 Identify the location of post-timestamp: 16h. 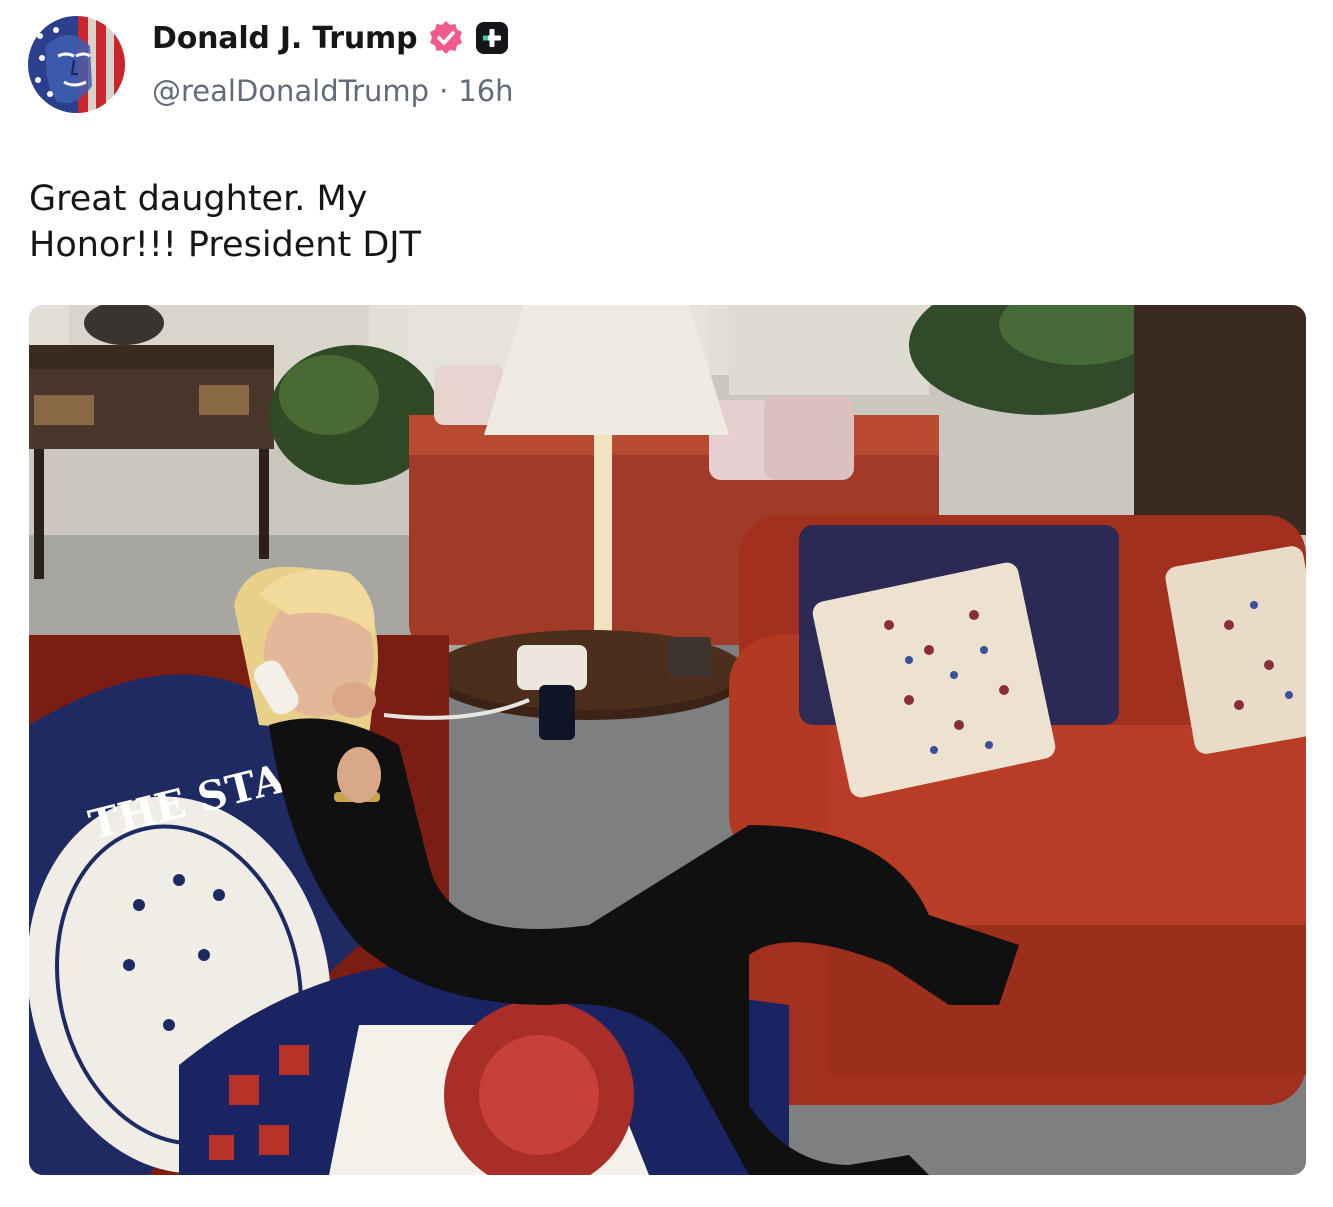
(485, 91).